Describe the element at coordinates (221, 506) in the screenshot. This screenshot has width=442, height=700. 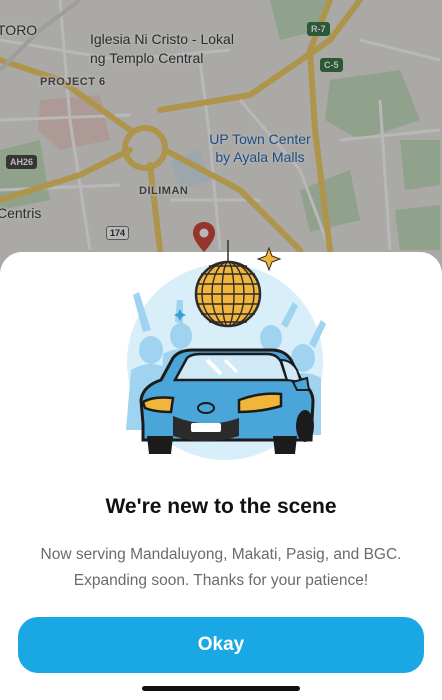
I see `modal-title: We're new to the scene` at that location.